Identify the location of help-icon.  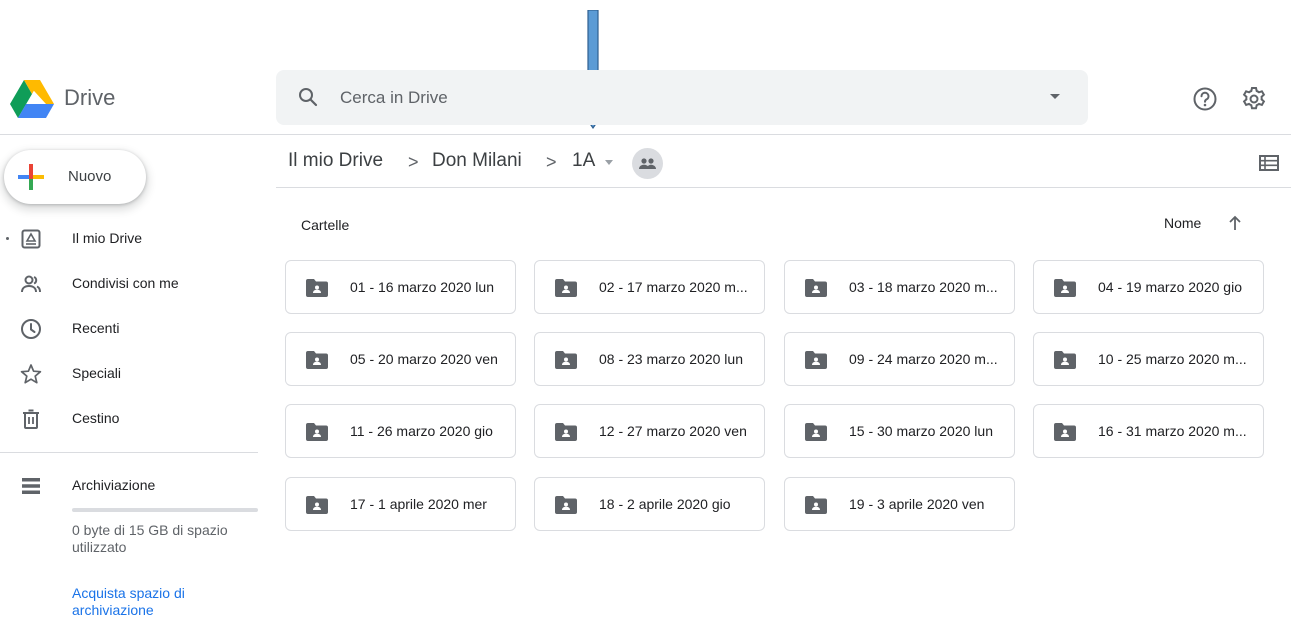
(1205, 99).